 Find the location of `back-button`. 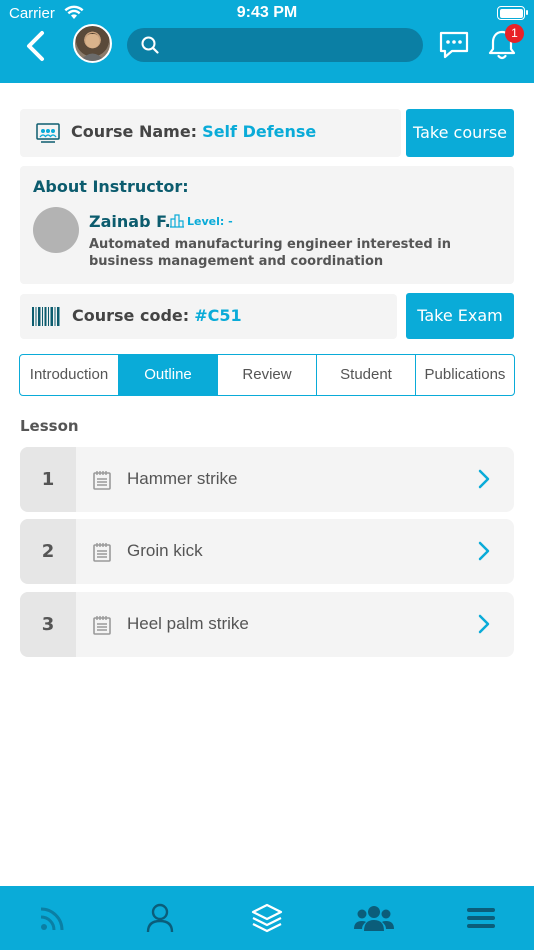

back-button is located at coordinates (36, 46).